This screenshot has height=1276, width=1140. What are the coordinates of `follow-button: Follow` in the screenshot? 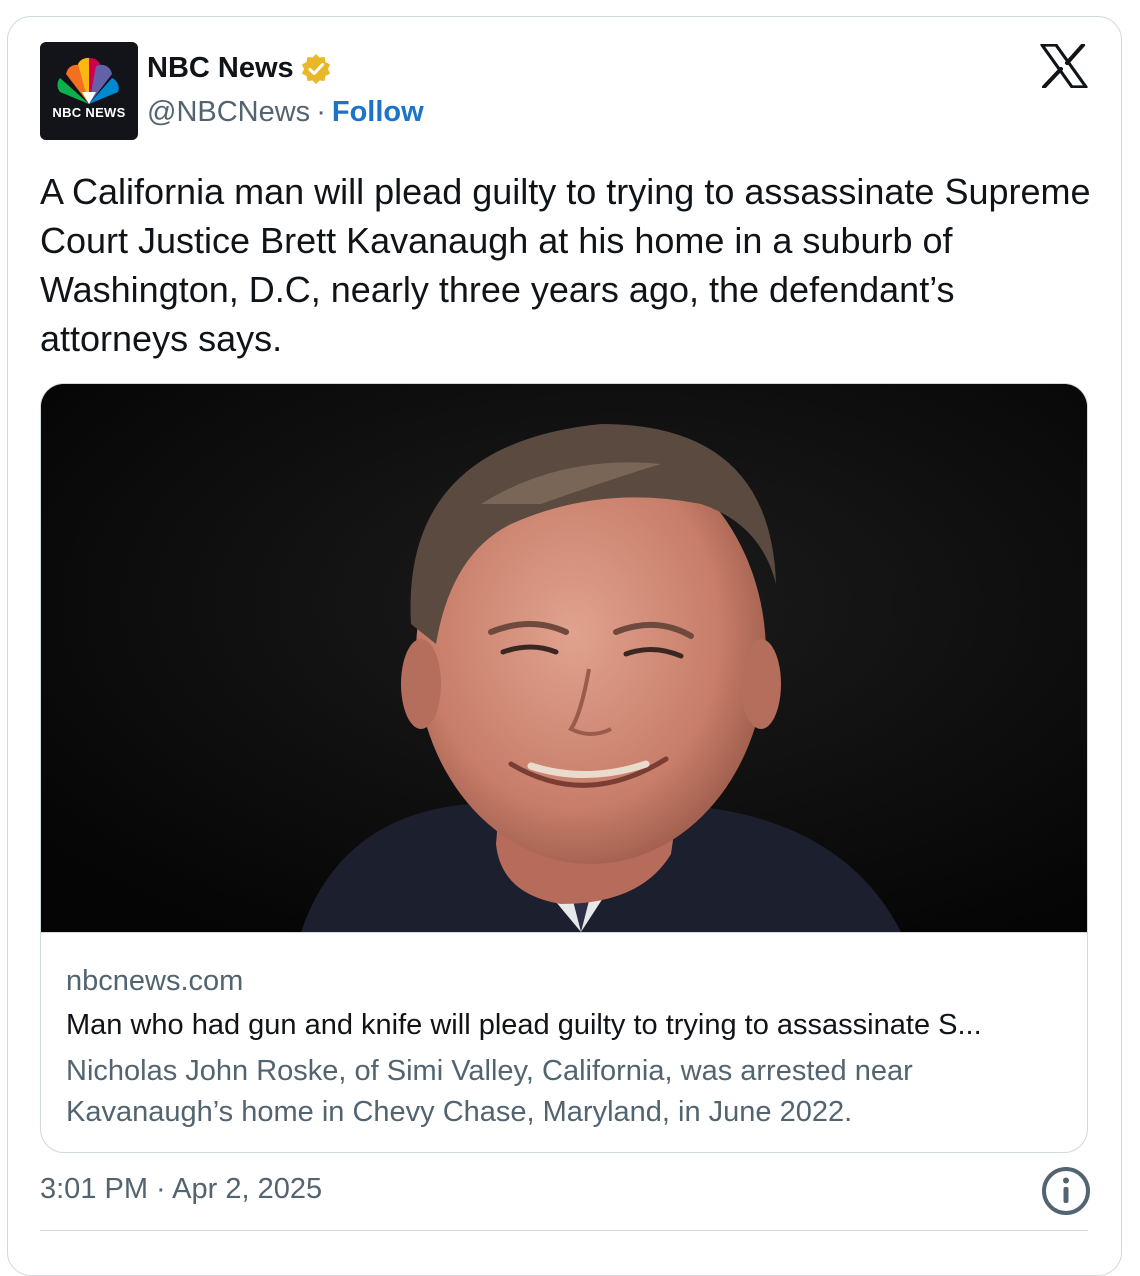 It's located at (378, 112).